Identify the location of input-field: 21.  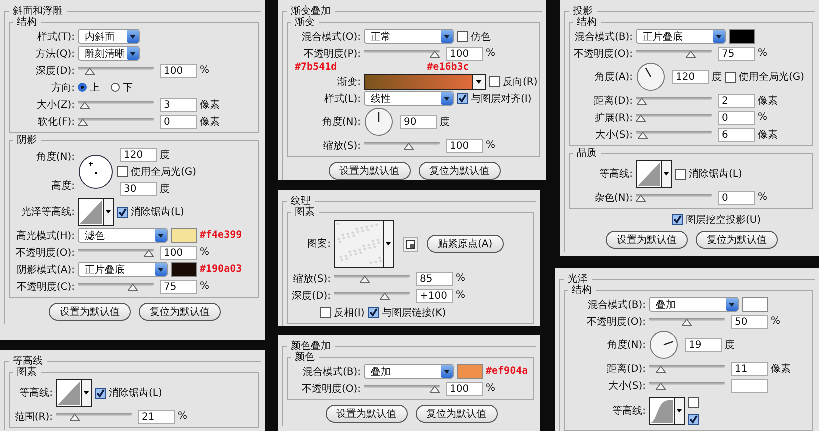
(156, 417).